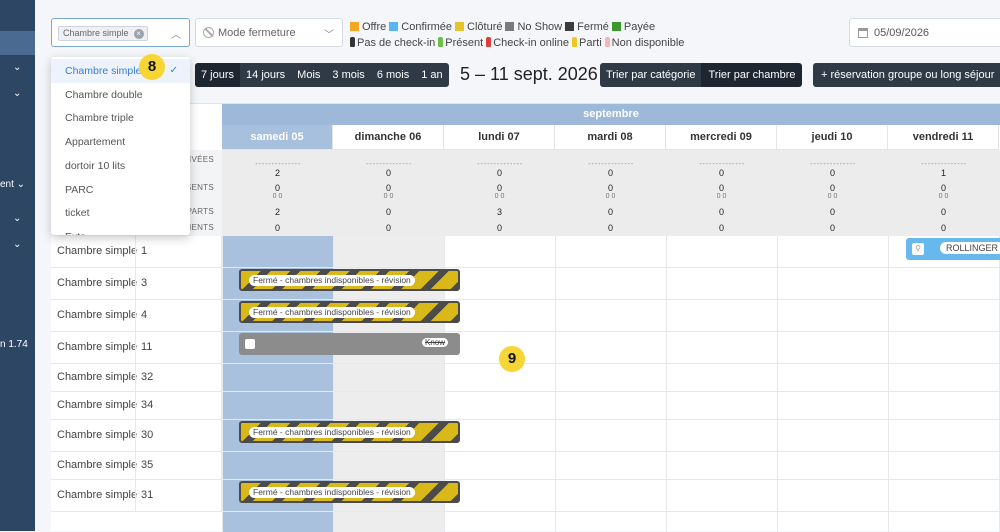 Image resolution: width=1000 pixels, height=532 pixels. I want to click on room-row: Chambre simple 31, so click(525, 496).